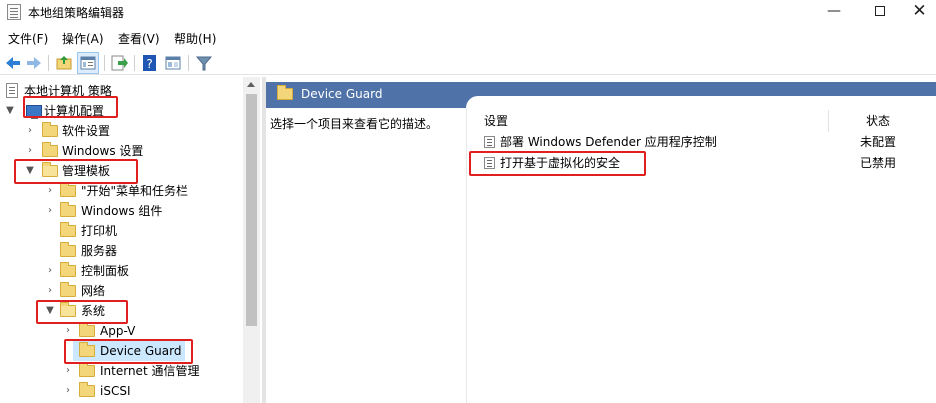 This screenshot has width=936, height=403. Describe the element at coordinates (105, 271) in the screenshot. I see `tree-label: 控制面板` at that location.